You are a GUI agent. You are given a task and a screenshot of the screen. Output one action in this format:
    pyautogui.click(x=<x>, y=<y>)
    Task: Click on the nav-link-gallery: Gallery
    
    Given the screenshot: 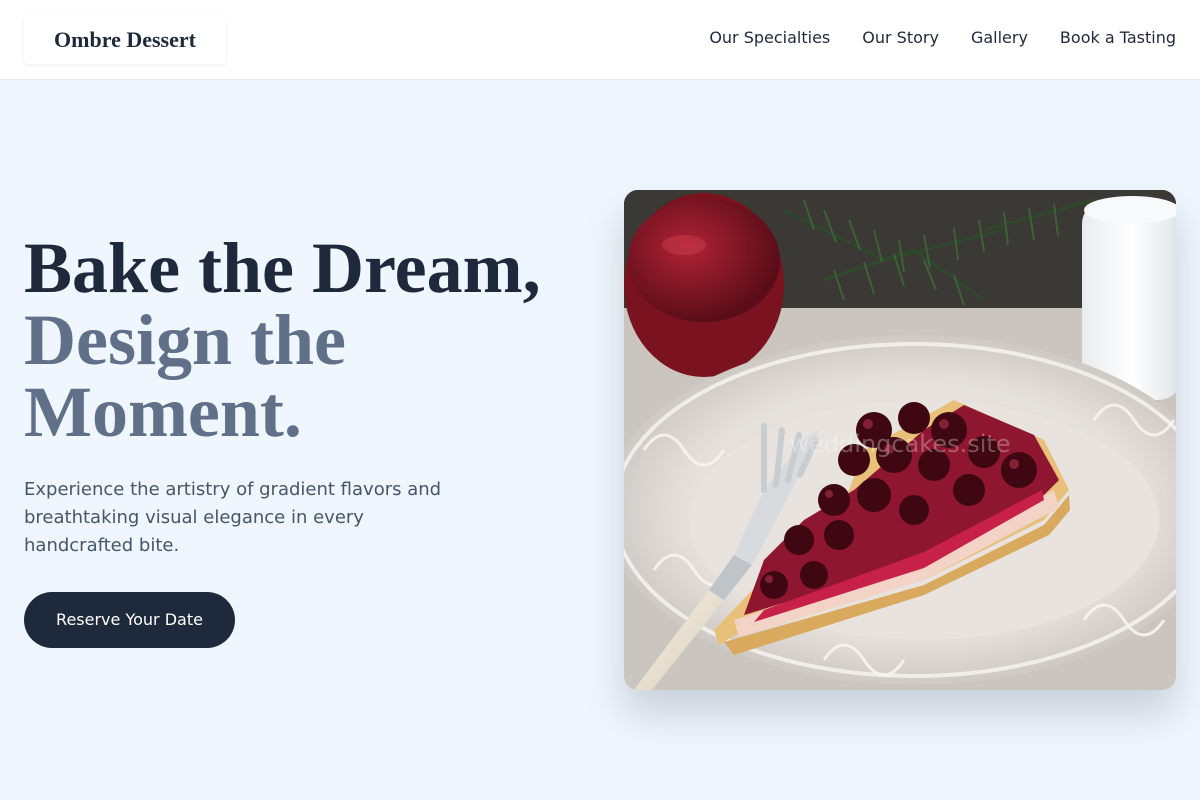 What is the action you would take?
    pyautogui.click(x=999, y=37)
    